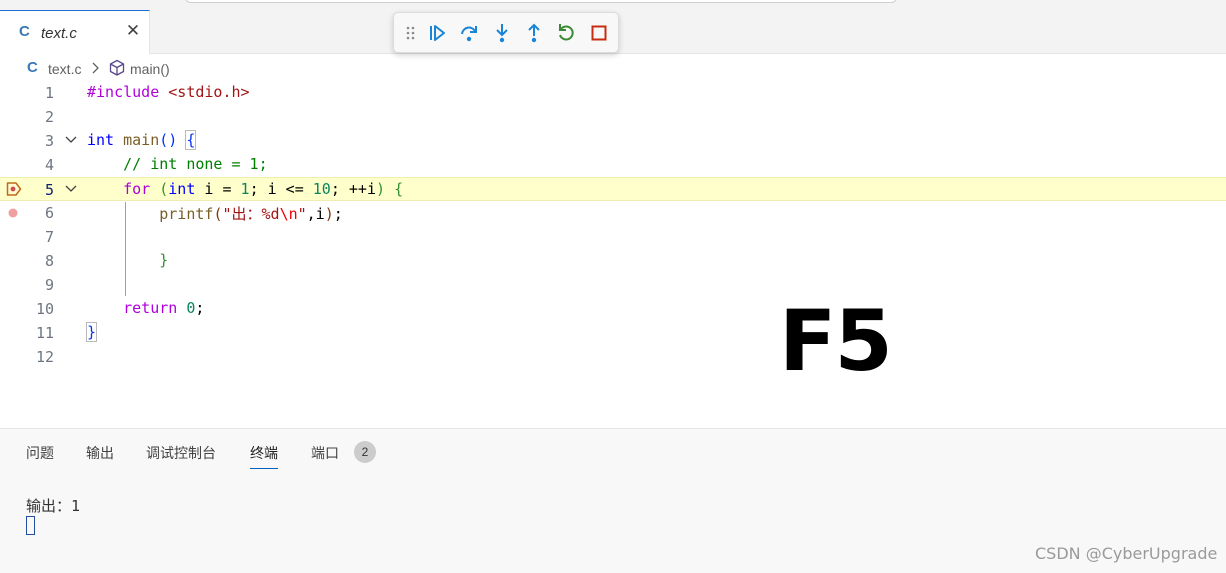 This screenshot has width=1226, height=573. I want to click on breadcrumb: C text.c main(), so click(300, 68).